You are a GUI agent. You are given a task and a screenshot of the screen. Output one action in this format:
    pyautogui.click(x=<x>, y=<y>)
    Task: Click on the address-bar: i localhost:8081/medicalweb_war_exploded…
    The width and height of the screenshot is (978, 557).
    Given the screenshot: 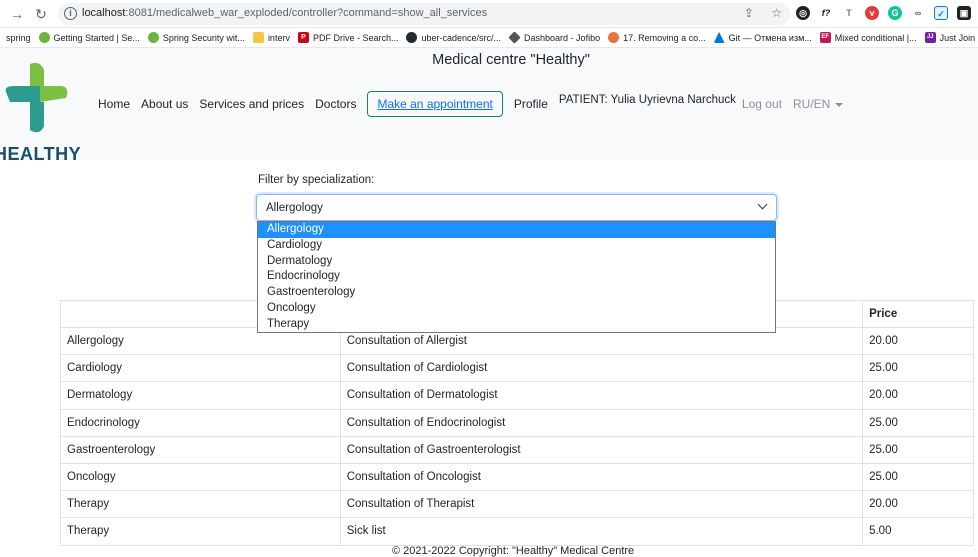 What is the action you would take?
    pyautogui.click(x=424, y=14)
    